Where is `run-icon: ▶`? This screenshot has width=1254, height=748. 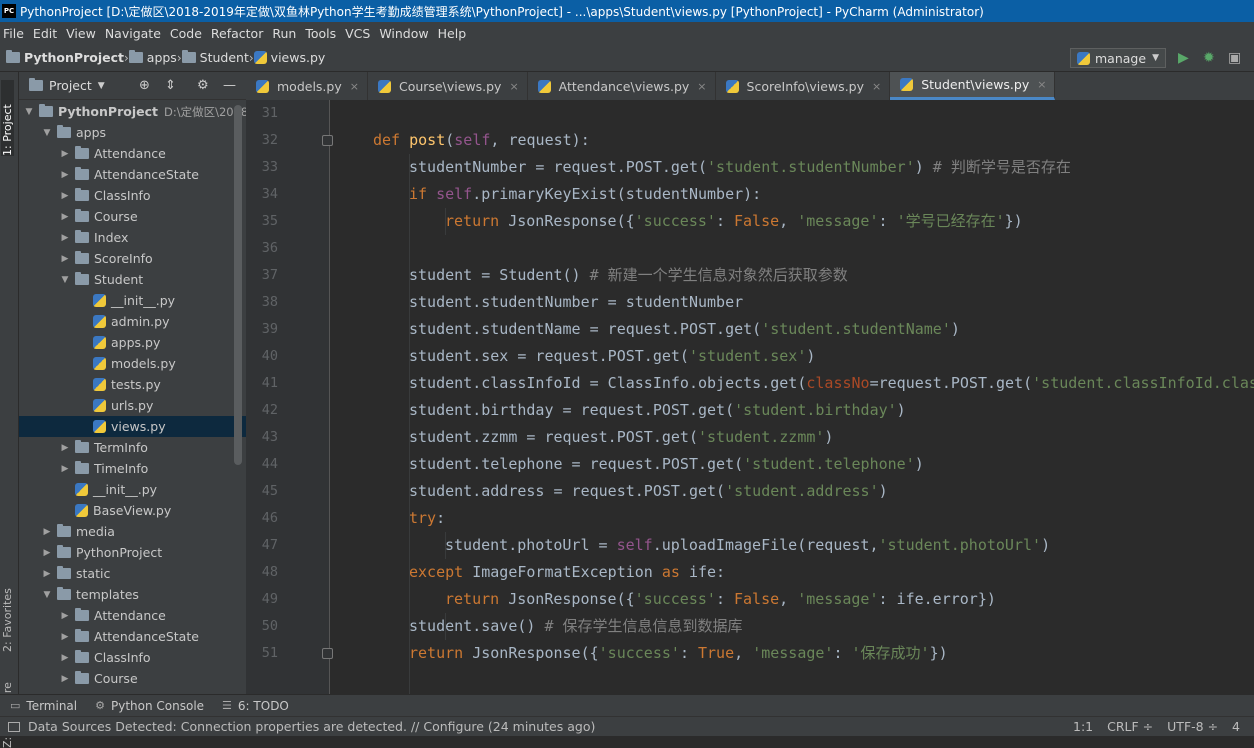 run-icon: ▶ is located at coordinates (1183, 58).